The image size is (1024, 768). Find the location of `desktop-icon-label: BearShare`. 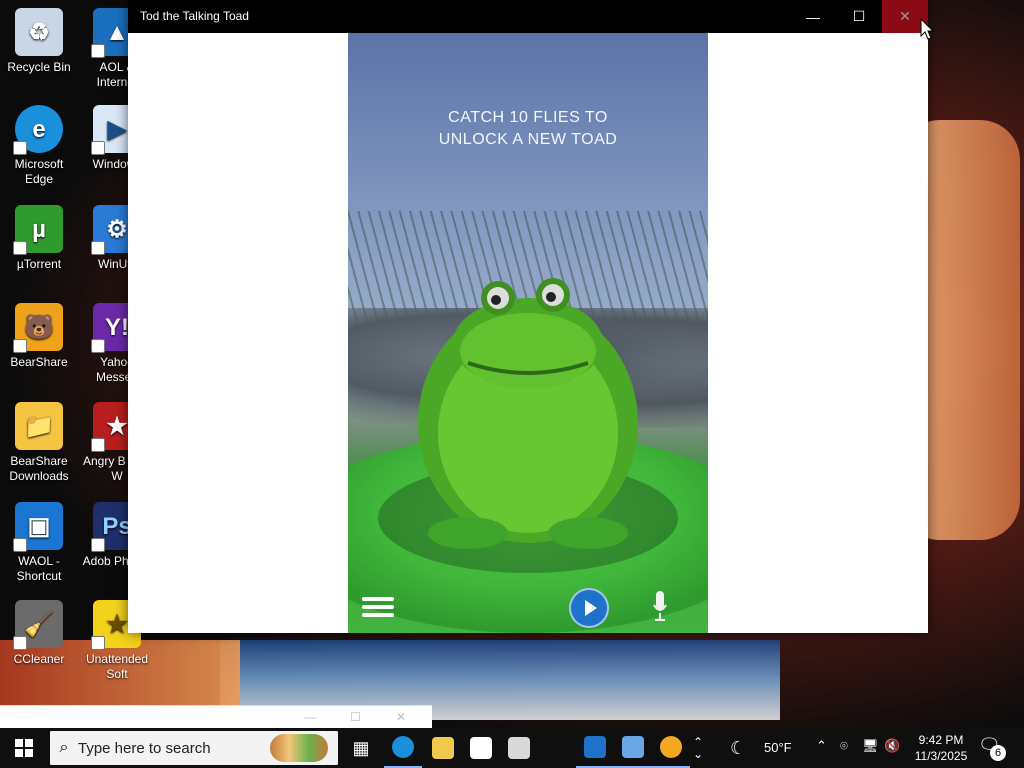

desktop-icon-label: BearShare is located at coordinates (39, 362).